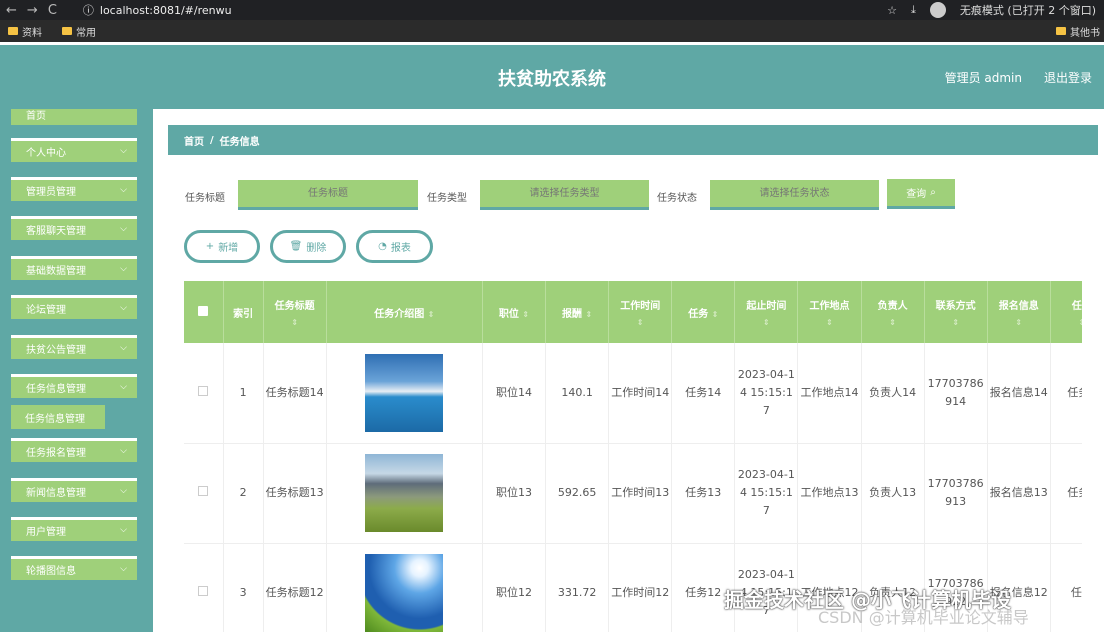 This screenshot has width=1104, height=632. I want to click on title-search-input, so click(328, 195).